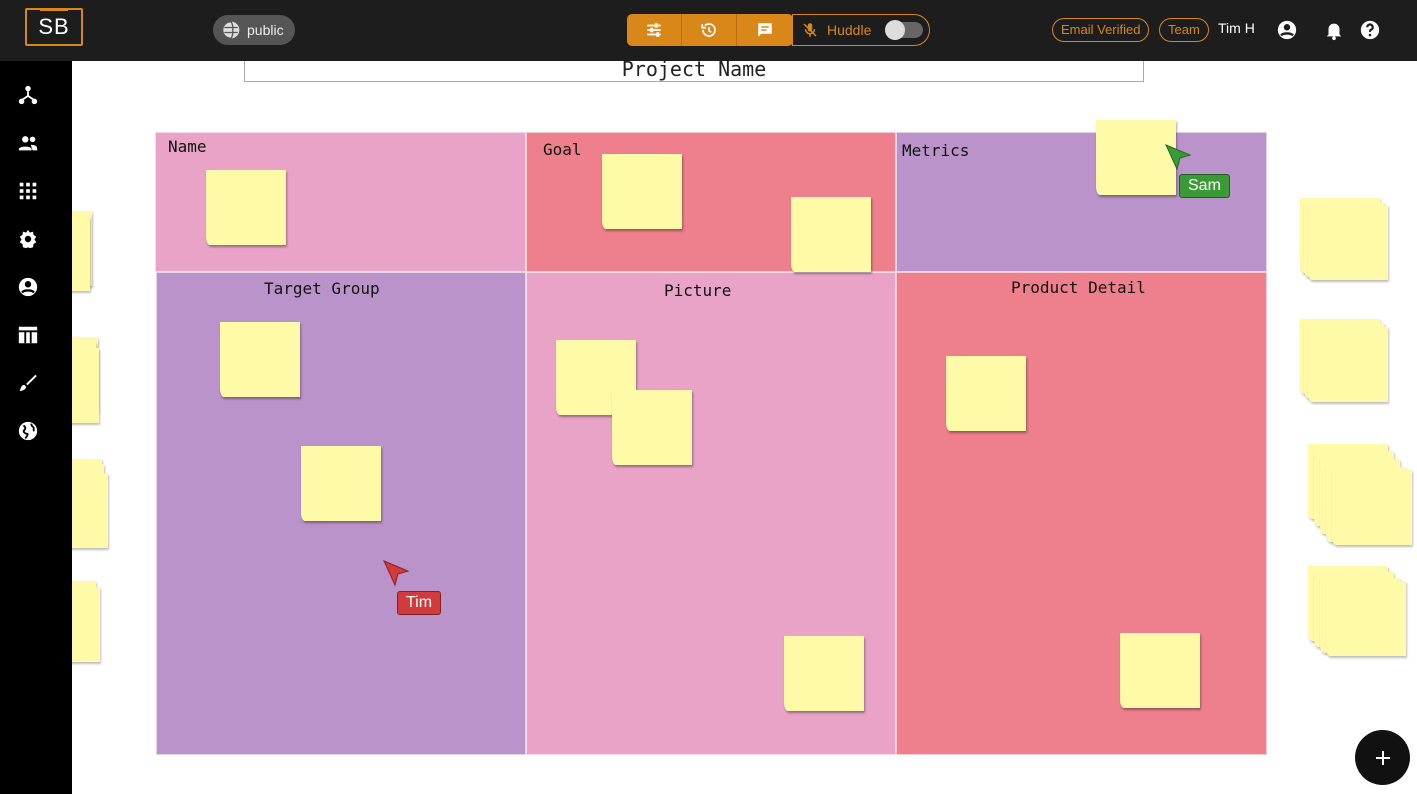 The height and width of the screenshot is (794, 1417). I want to click on cell-label-picture: Picture, so click(698, 290).